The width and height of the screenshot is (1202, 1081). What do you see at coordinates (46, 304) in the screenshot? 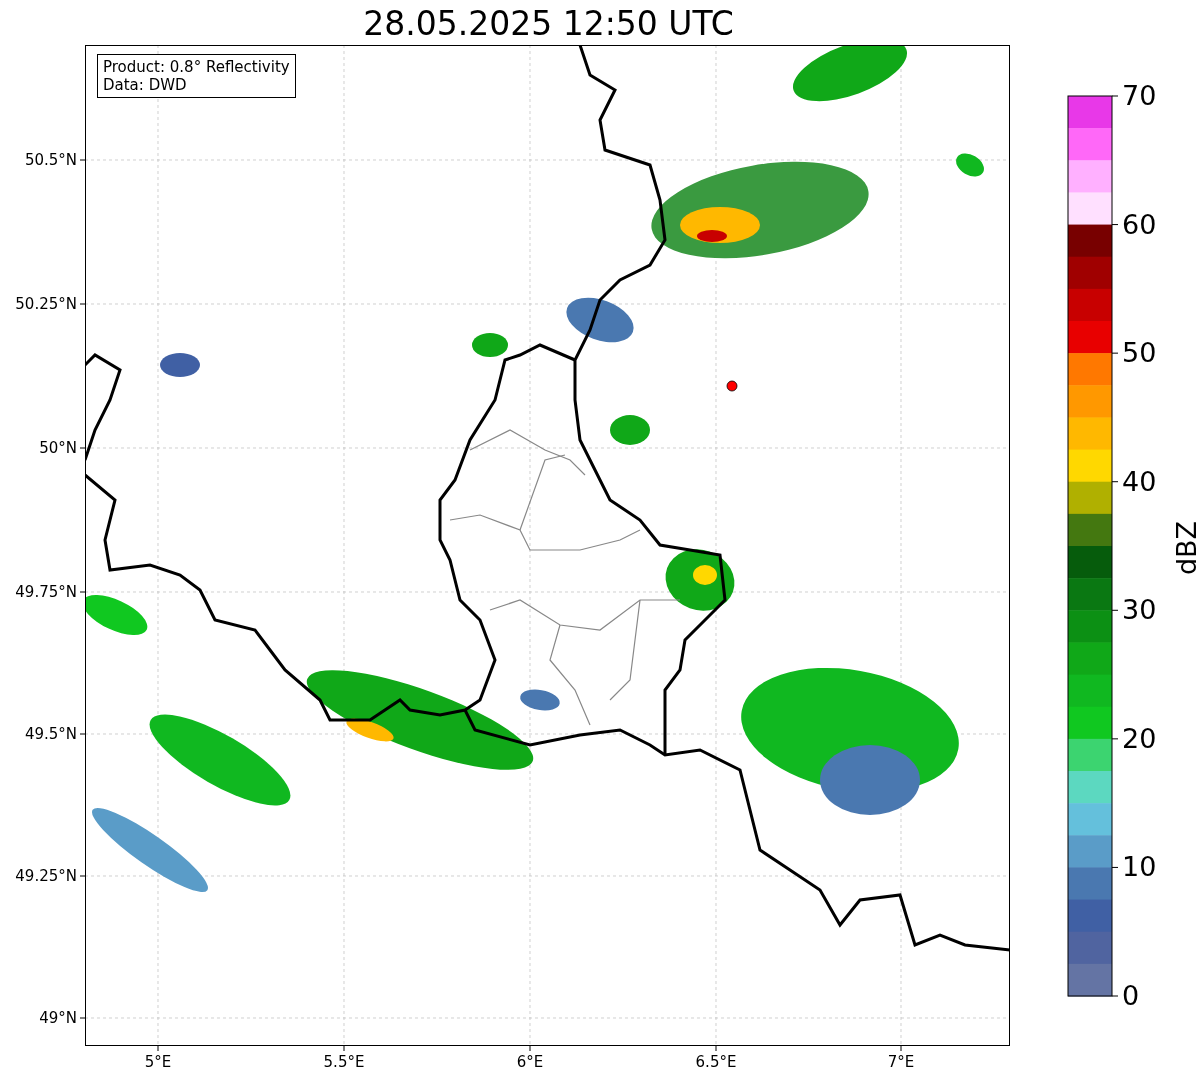
I see `latitude-label: 50.25°N` at bounding box center [46, 304].